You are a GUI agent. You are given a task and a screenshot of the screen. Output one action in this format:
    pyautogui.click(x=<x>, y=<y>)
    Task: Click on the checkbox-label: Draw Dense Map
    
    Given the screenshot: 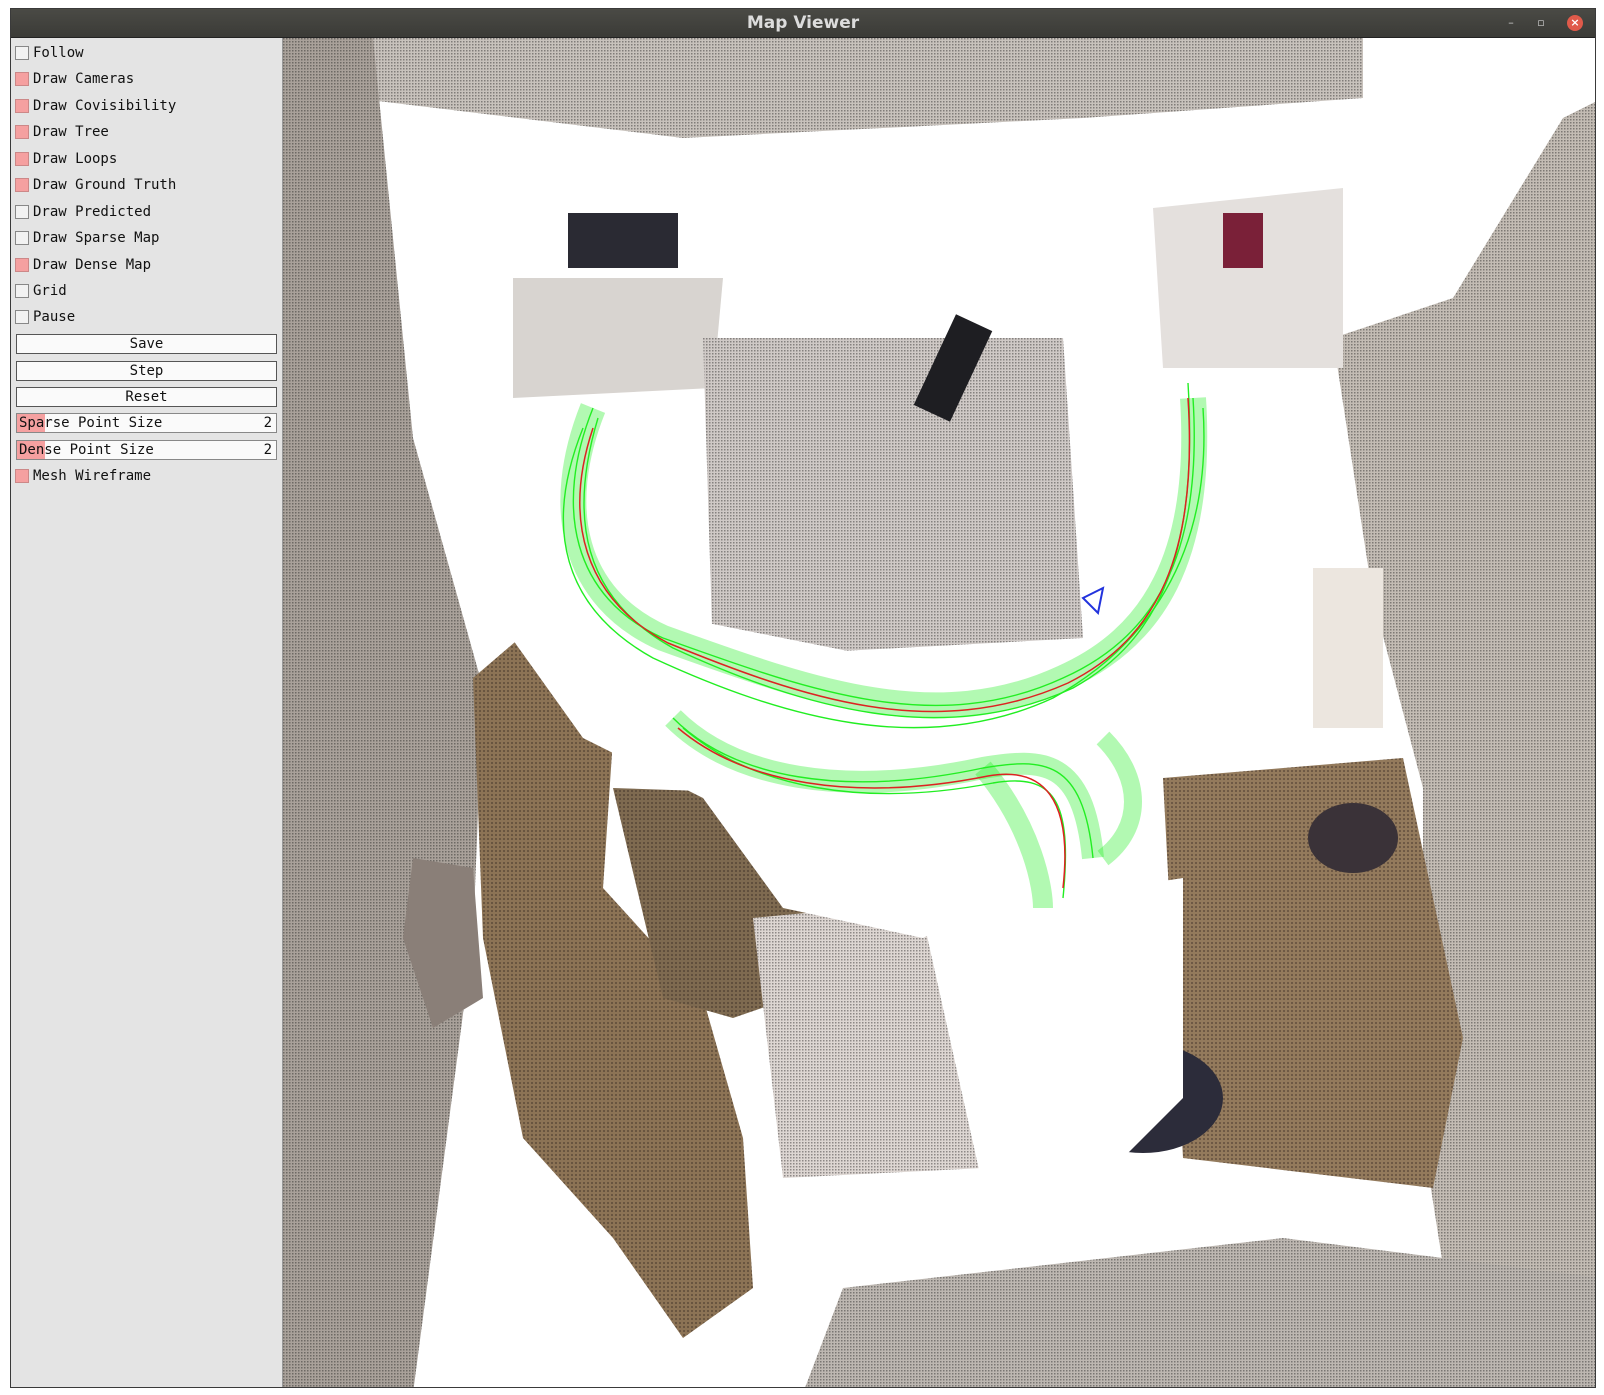 What is the action you would take?
    pyautogui.click(x=92, y=265)
    